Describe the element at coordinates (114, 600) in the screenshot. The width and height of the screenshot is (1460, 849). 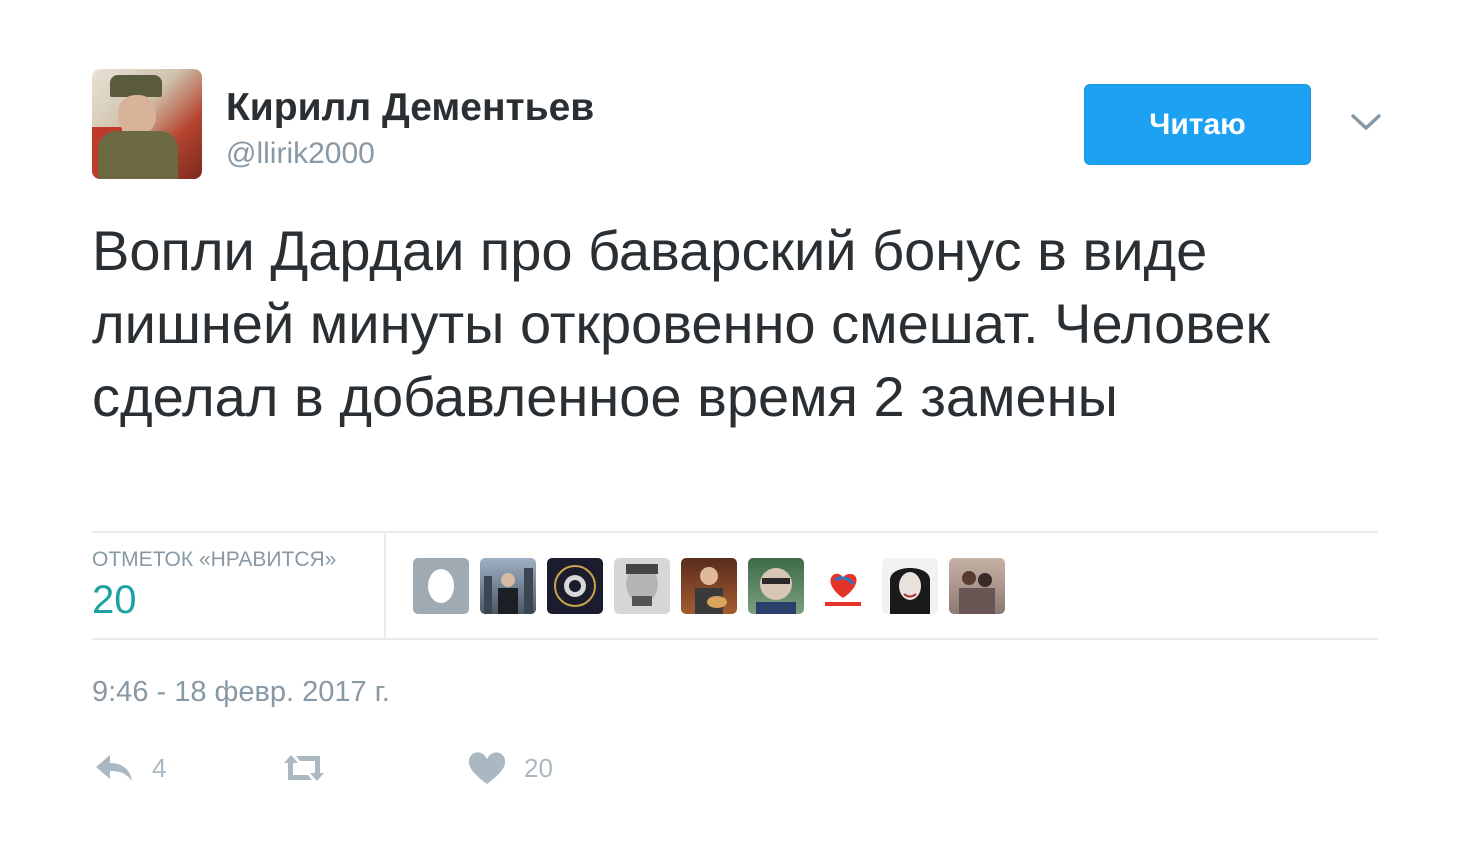
I see `likes-count: 20` at that location.